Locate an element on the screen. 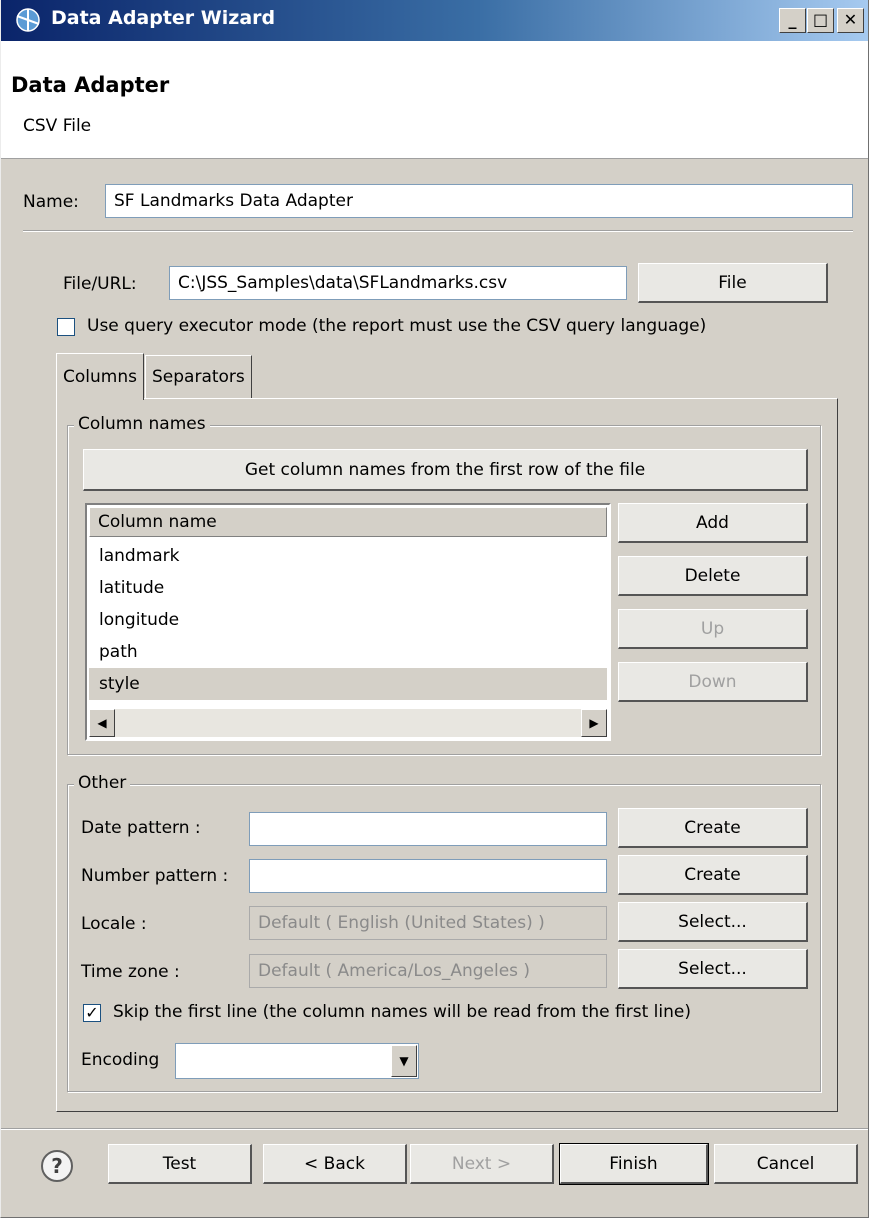 This screenshot has width=869, height=1218. number-pattern-input is located at coordinates (428, 876).